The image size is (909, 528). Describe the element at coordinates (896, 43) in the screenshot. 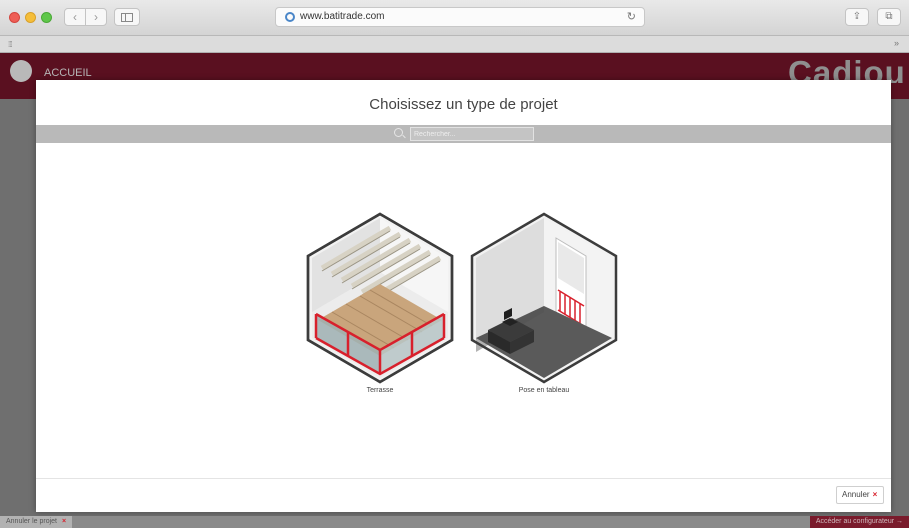

I see `more-icon: »` at that location.